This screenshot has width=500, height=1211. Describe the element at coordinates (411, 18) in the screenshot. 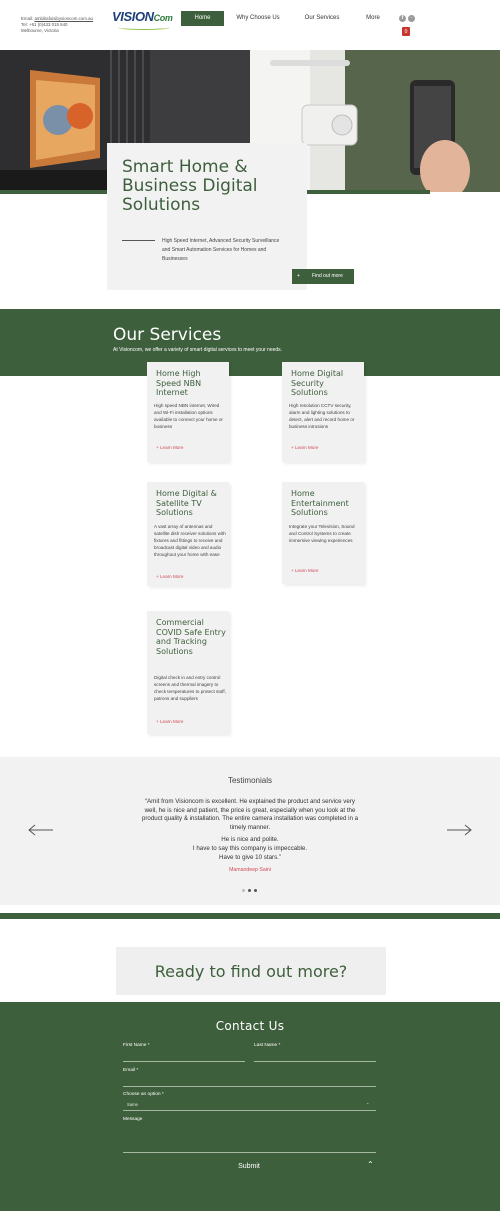

I see `instagram-icon: ◦` at that location.